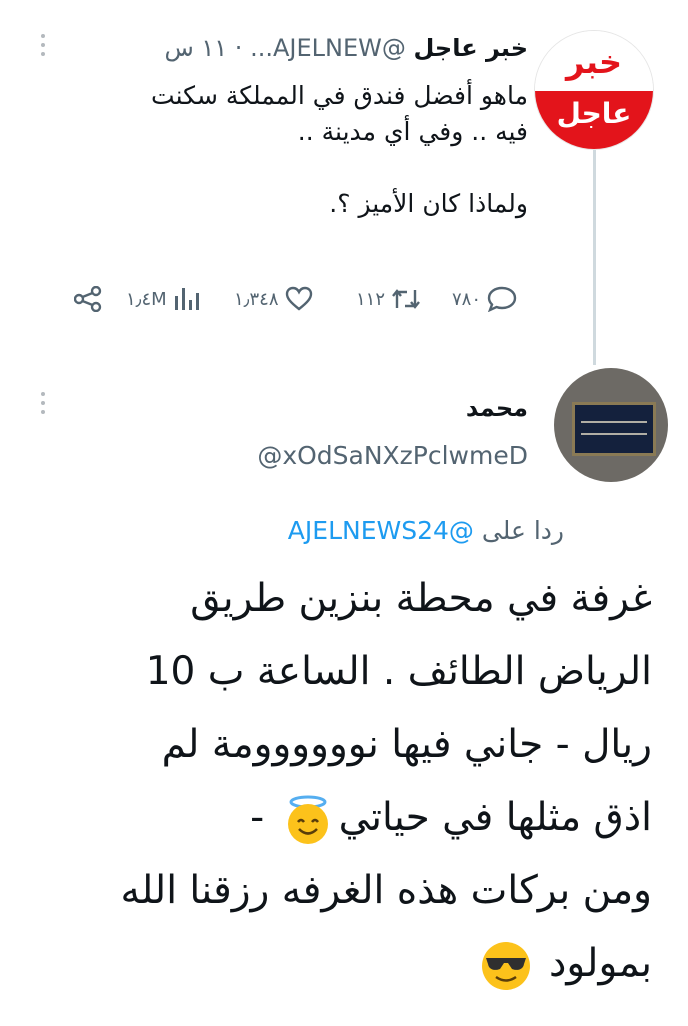  I want to click on retweet-icon, so click(406, 299).